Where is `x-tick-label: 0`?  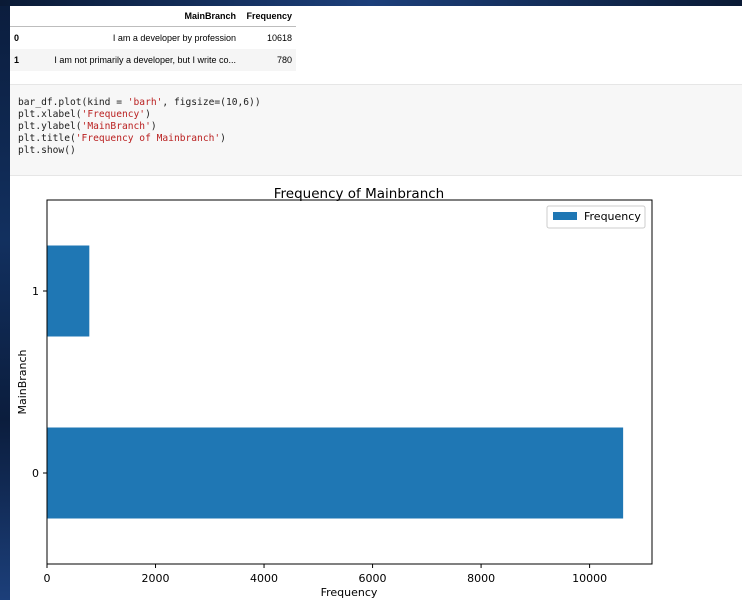 x-tick-label: 0 is located at coordinates (47, 578).